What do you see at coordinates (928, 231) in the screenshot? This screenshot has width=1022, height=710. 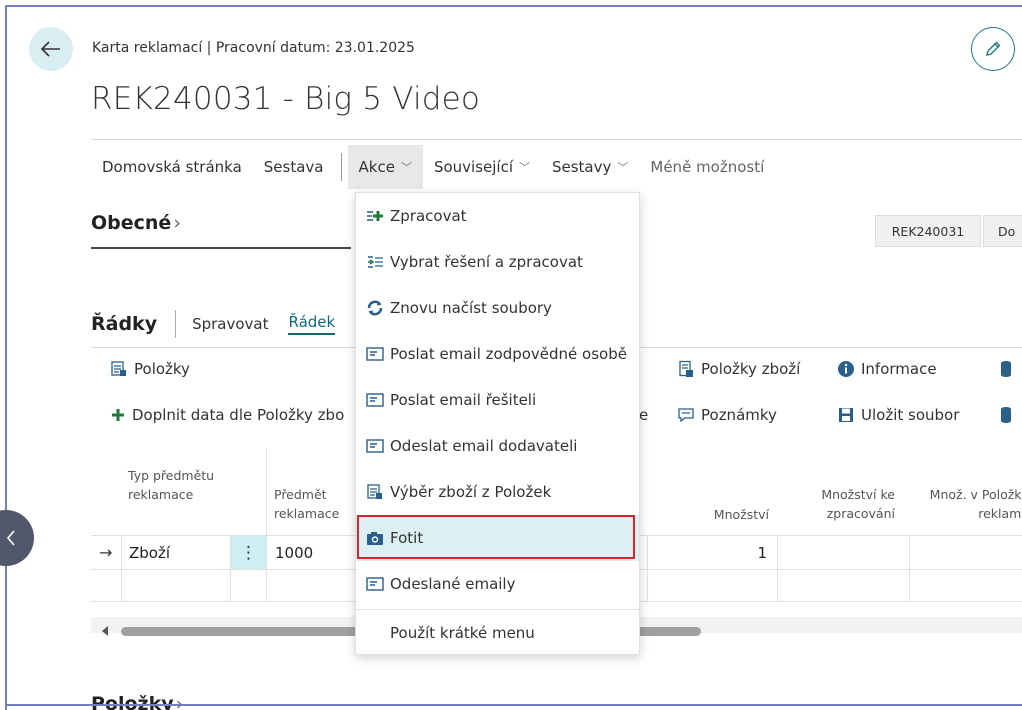 I see `general-summary-tag: REK240031` at bounding box center [928, 231].